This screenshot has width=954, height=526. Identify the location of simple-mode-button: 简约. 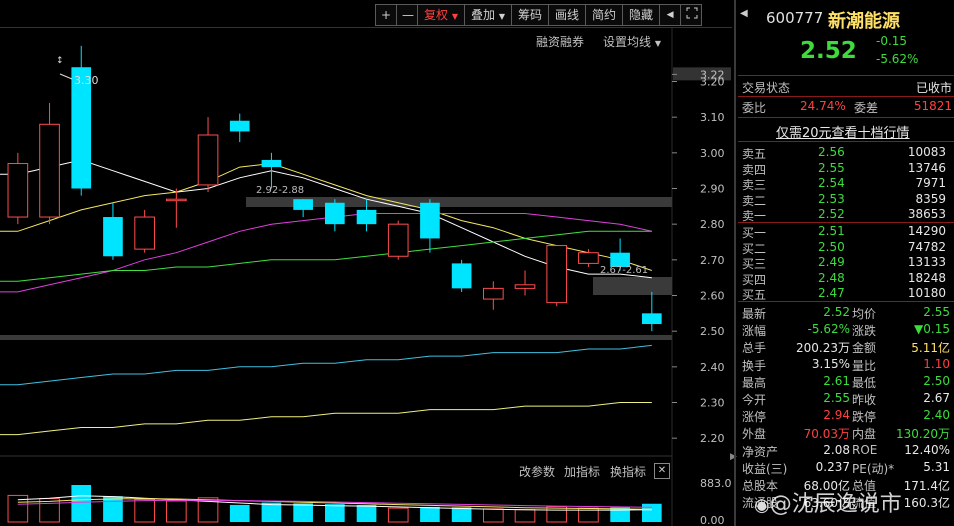
(604, 15).